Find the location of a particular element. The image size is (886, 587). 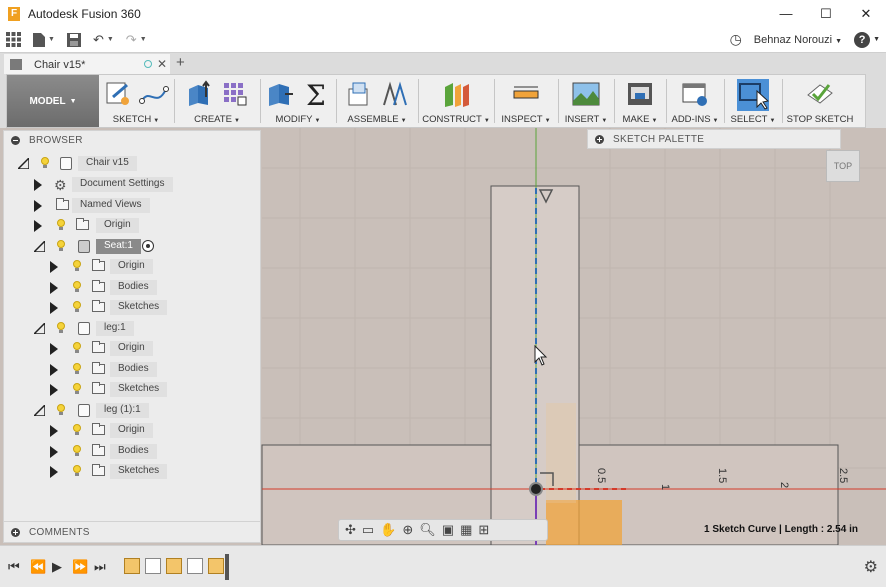

modify-group: Σ MODIFY ▼ is located at coordinates (298, 101).